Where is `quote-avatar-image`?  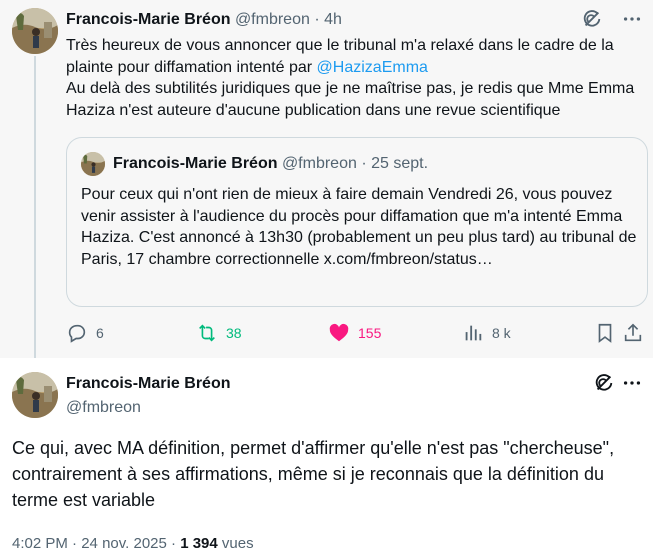
quote-avatar-image is located at coordinates (93, 164).